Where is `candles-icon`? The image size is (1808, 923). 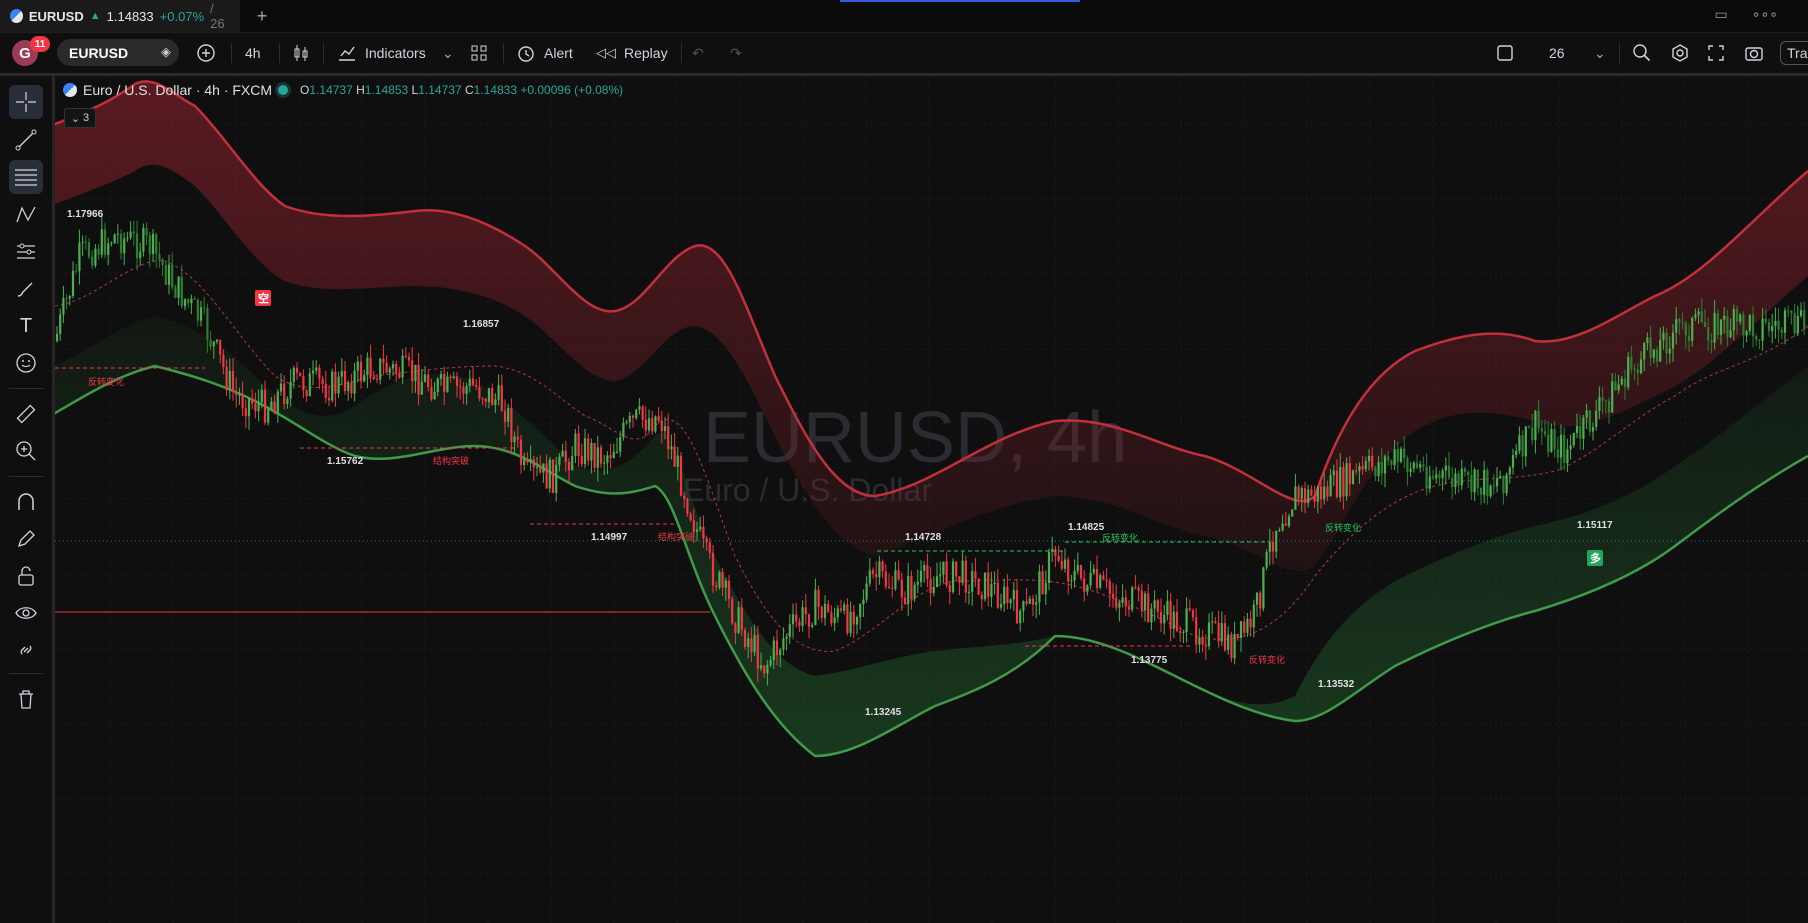
candles-icon is located at coordinates (301, 53).